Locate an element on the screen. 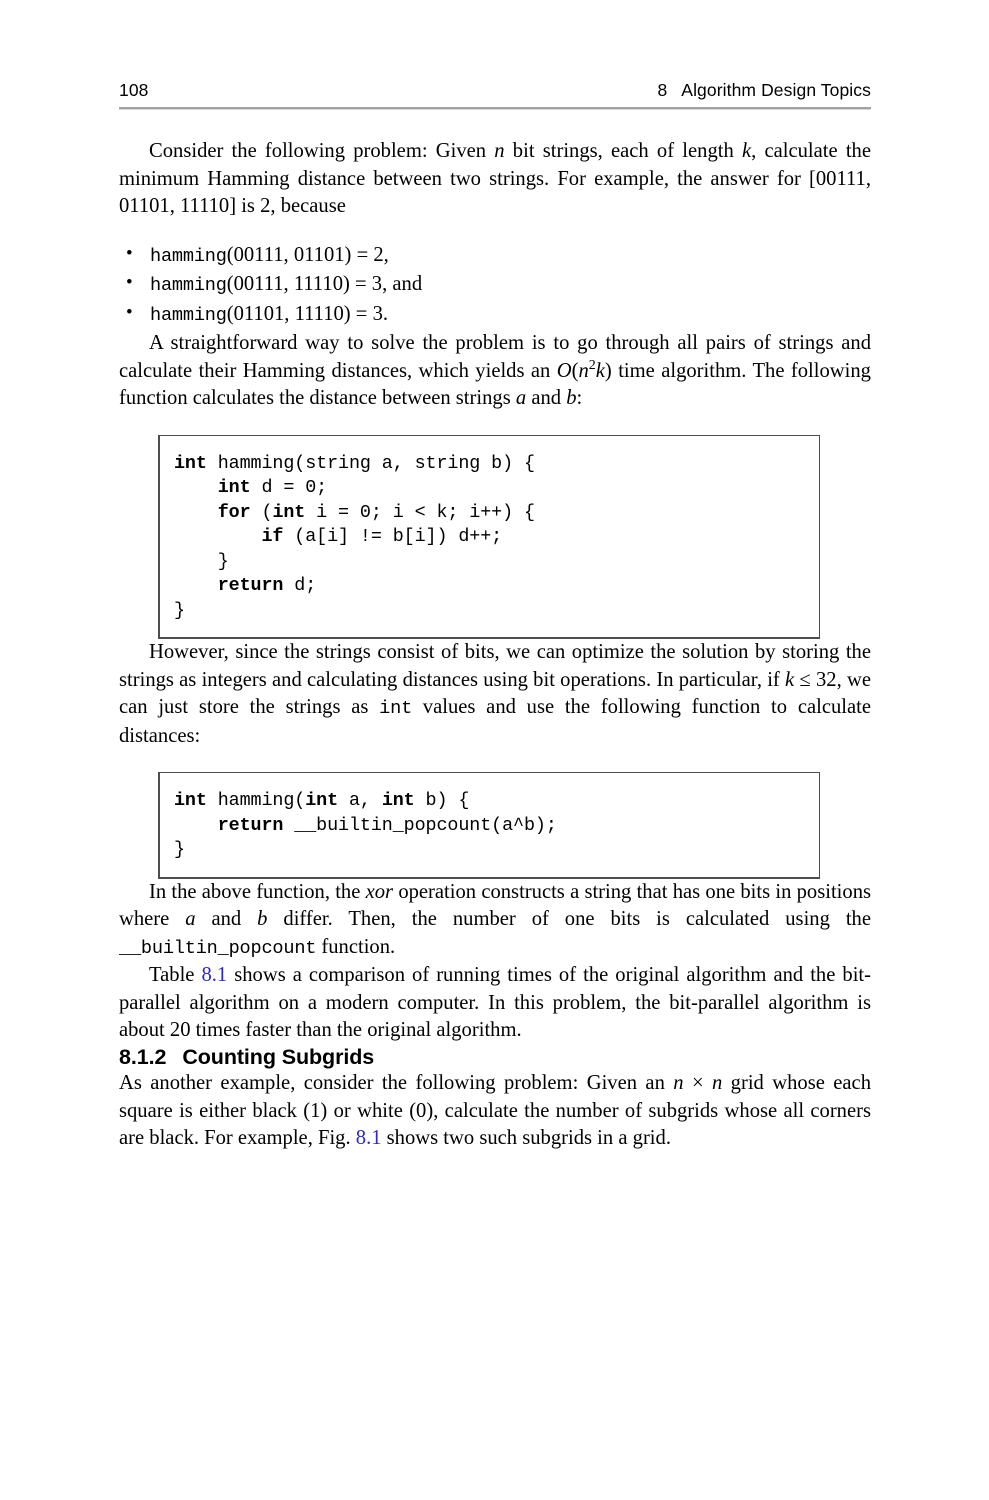 Image resolution: width=989 pixels, height=1500 pixels. p2-exponent: 2 is located at coordinates (592, 366).